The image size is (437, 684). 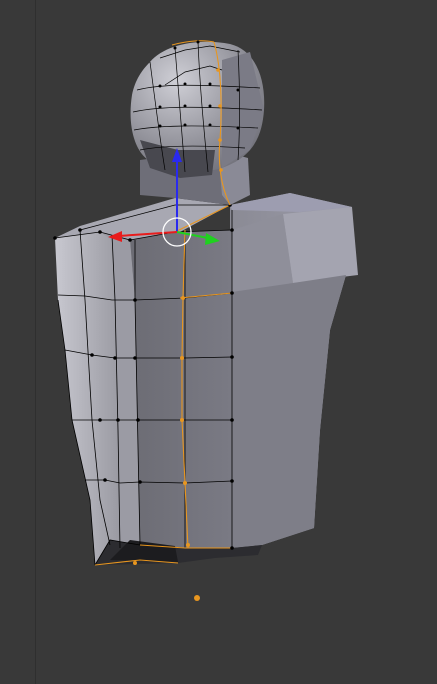 I want to click on shoulder-cap-right, so click(x=320, y=245).